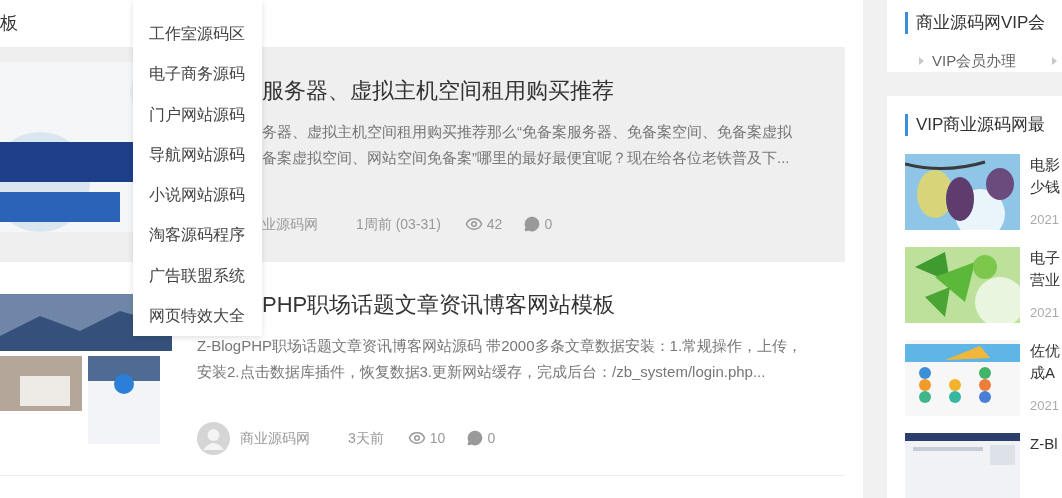 The width and height of the screenshot is (1062, 498). Describe the element at coordinates (366, 438) in the screenshot. I see `post-time: 3天前` at that location.